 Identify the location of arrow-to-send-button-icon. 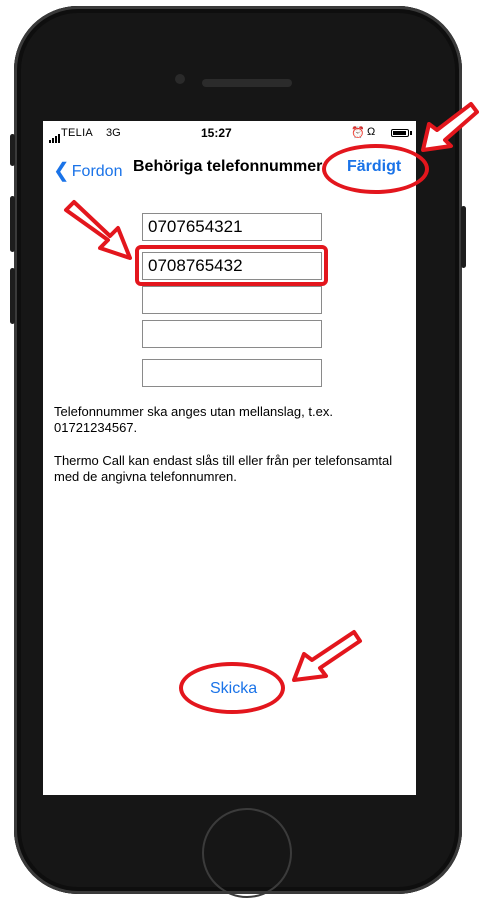
(327, 656).